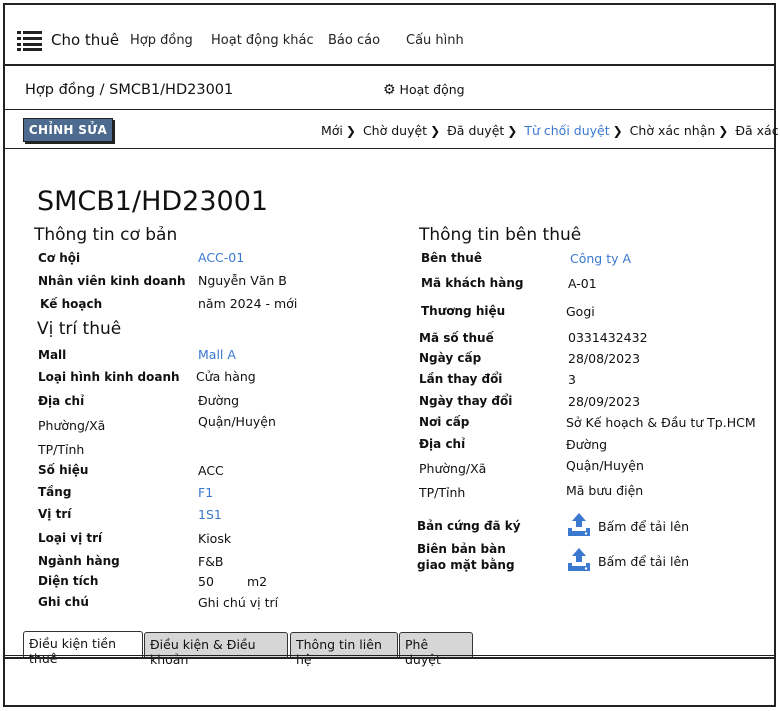 This screenshot has height=711, width=780. What do you see at coordinates (61, 401) in the screenshot?
I see `address-label: Địa chỉ` at bounding box center [61, 401].